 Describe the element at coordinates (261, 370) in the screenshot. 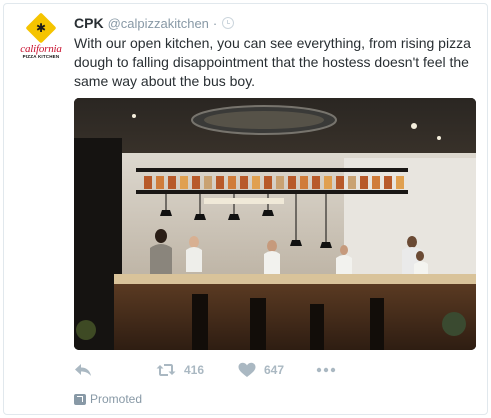

I see `like-button: 647` at that location.